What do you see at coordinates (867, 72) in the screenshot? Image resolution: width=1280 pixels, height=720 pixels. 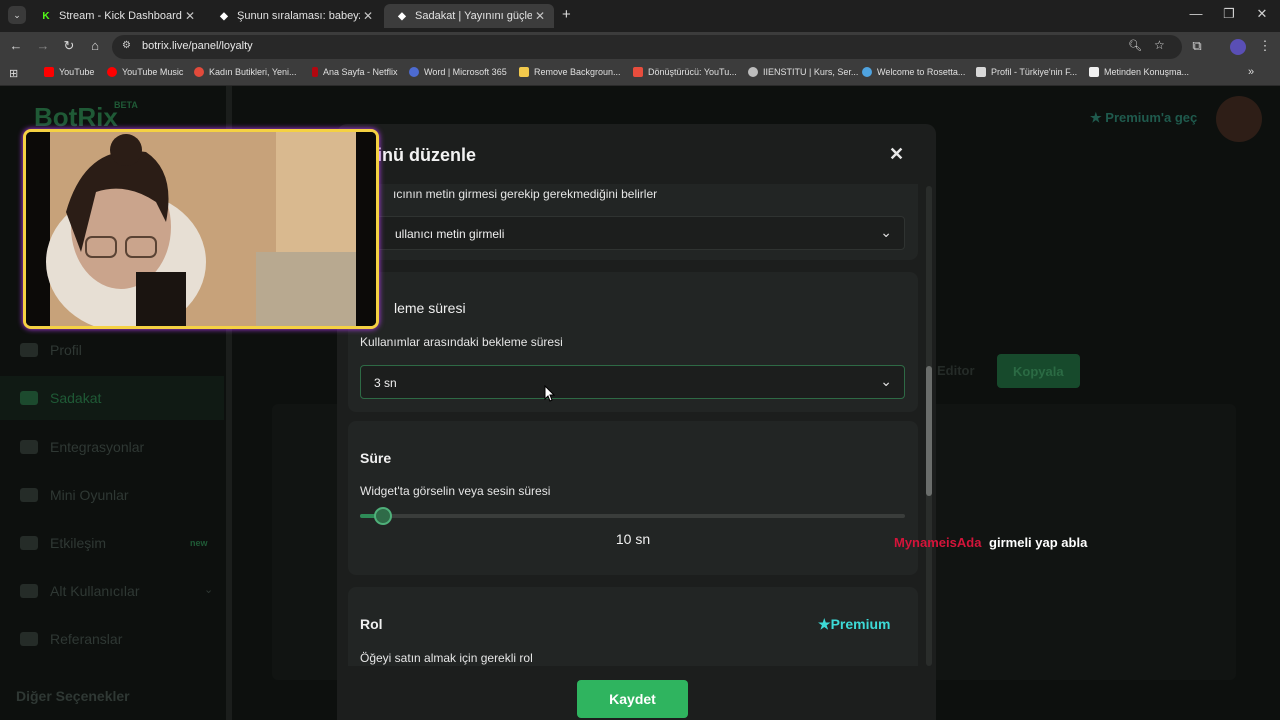 I see `rosetta-icon` at bounding box center [867, 72].